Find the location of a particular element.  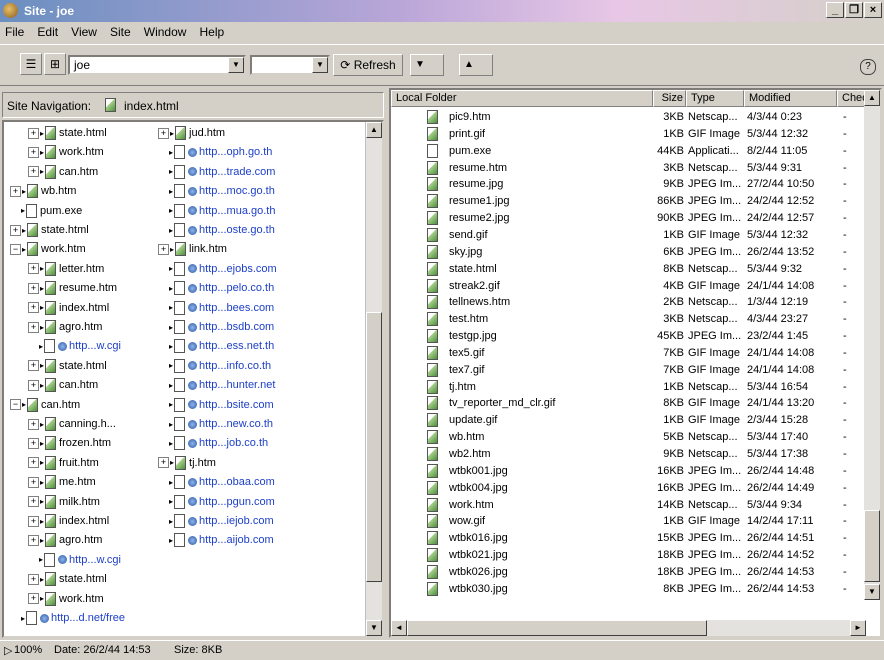

site-files-view-button: ☰ is located at coordinates (31, 64).